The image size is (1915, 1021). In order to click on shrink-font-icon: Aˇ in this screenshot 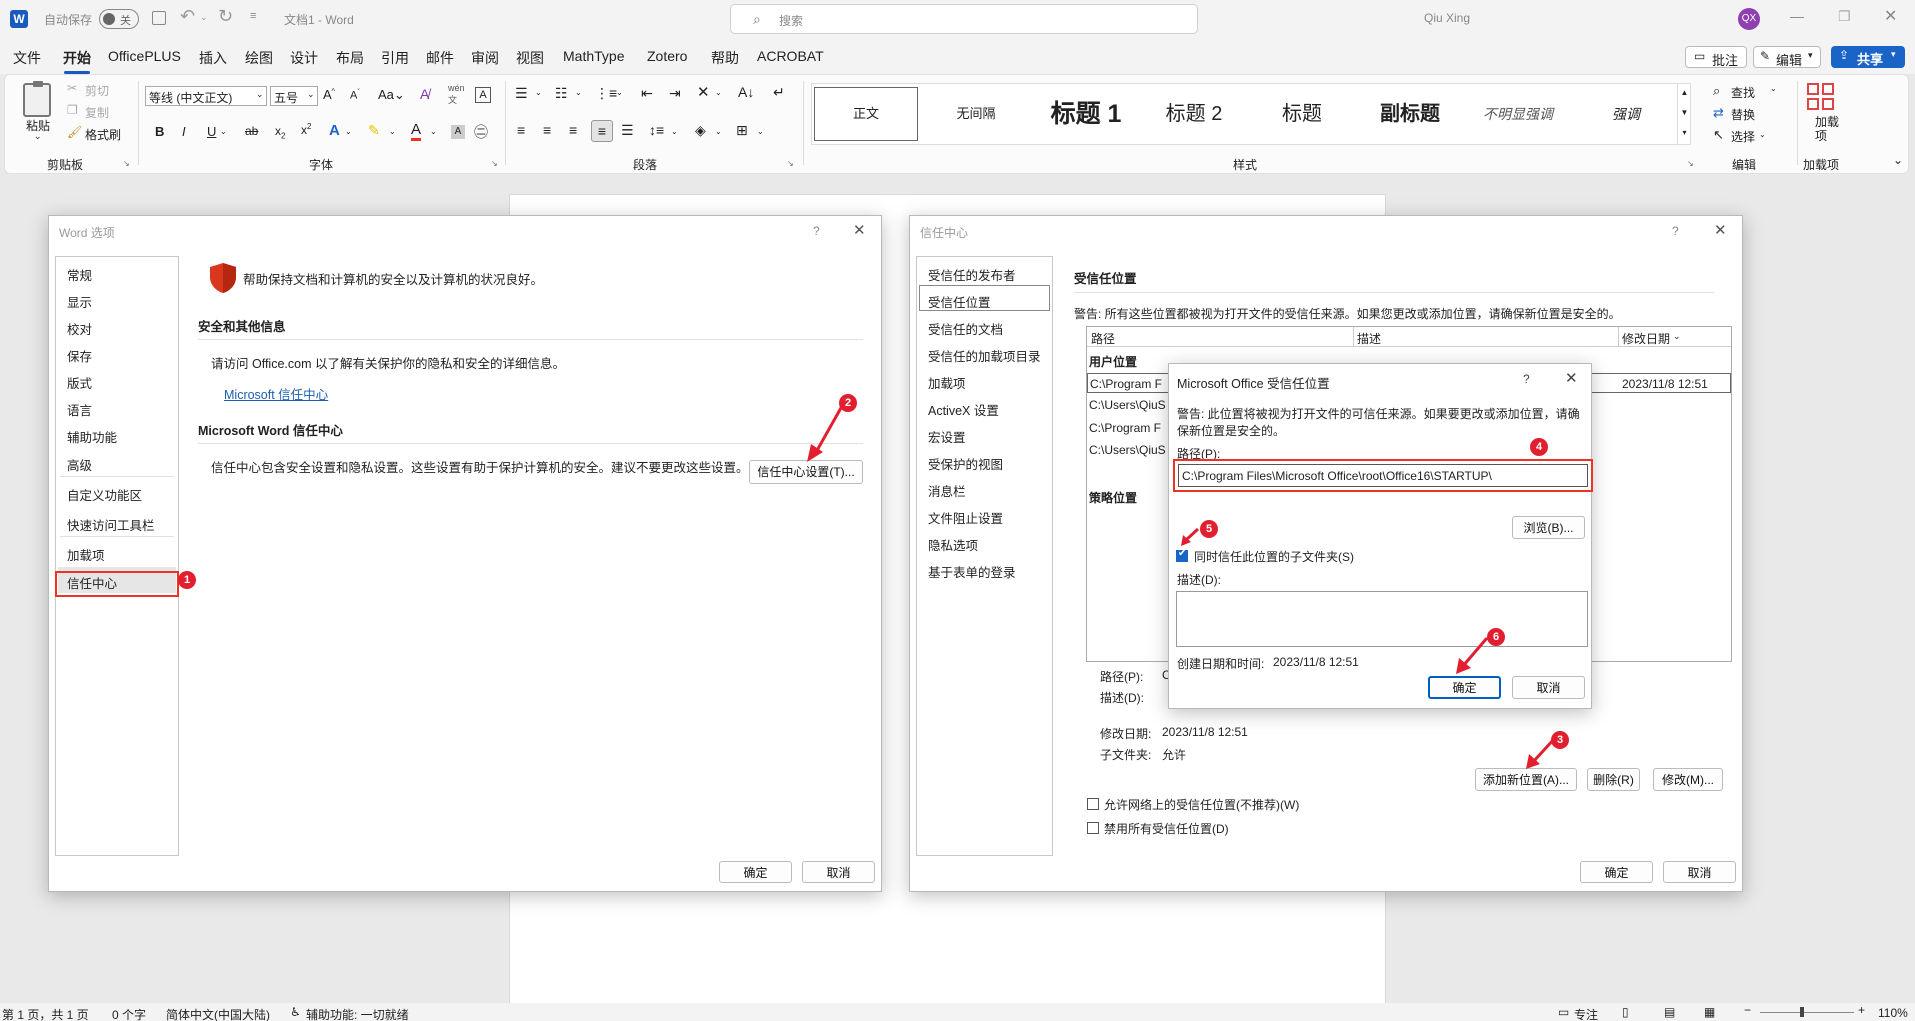, I will do `click(355, 95)`.